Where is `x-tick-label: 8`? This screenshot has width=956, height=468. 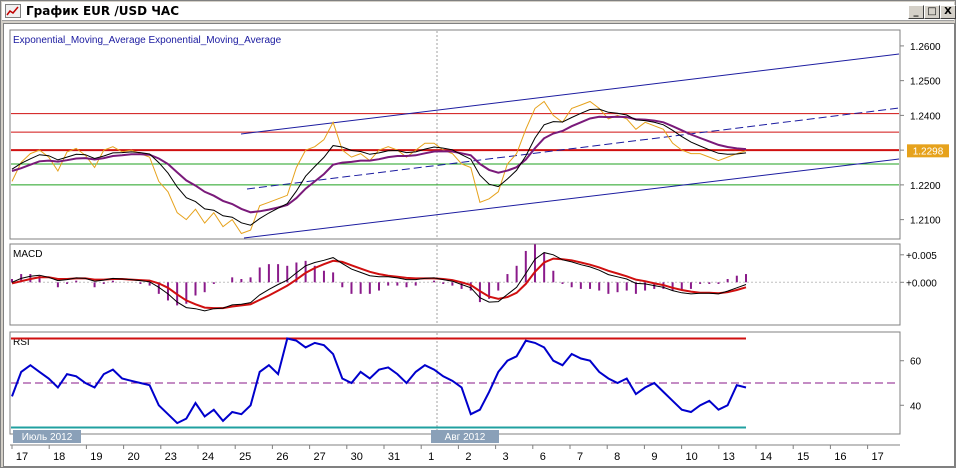 x-tick-label: 8 is located at coordinates (617, 457).